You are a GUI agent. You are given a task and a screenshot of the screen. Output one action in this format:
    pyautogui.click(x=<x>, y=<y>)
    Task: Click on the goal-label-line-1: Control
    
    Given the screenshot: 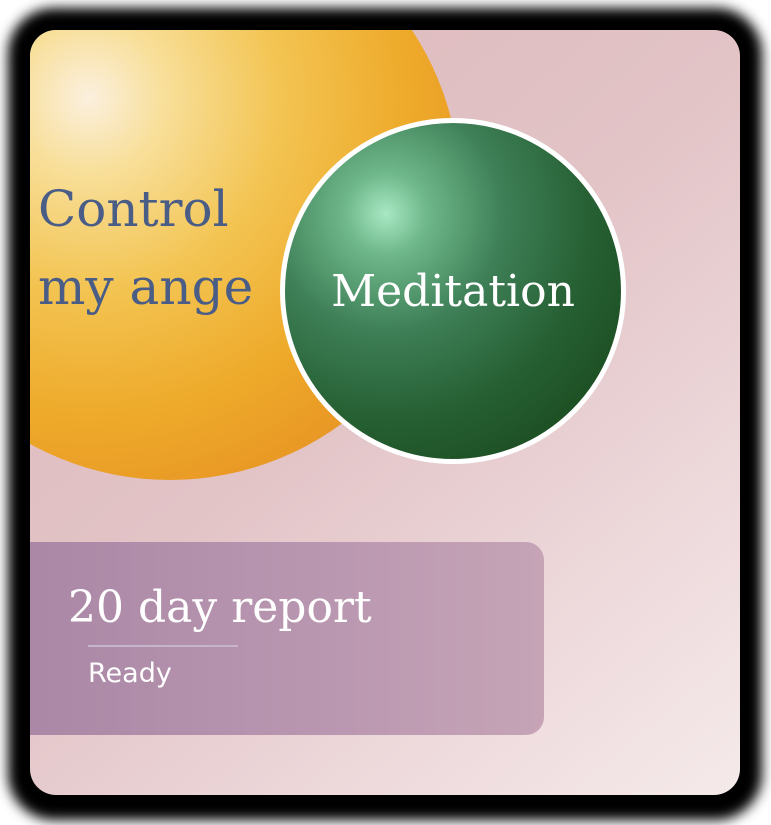 What is the action you would take?
    pyautogui.click(x=133, y=209)
    